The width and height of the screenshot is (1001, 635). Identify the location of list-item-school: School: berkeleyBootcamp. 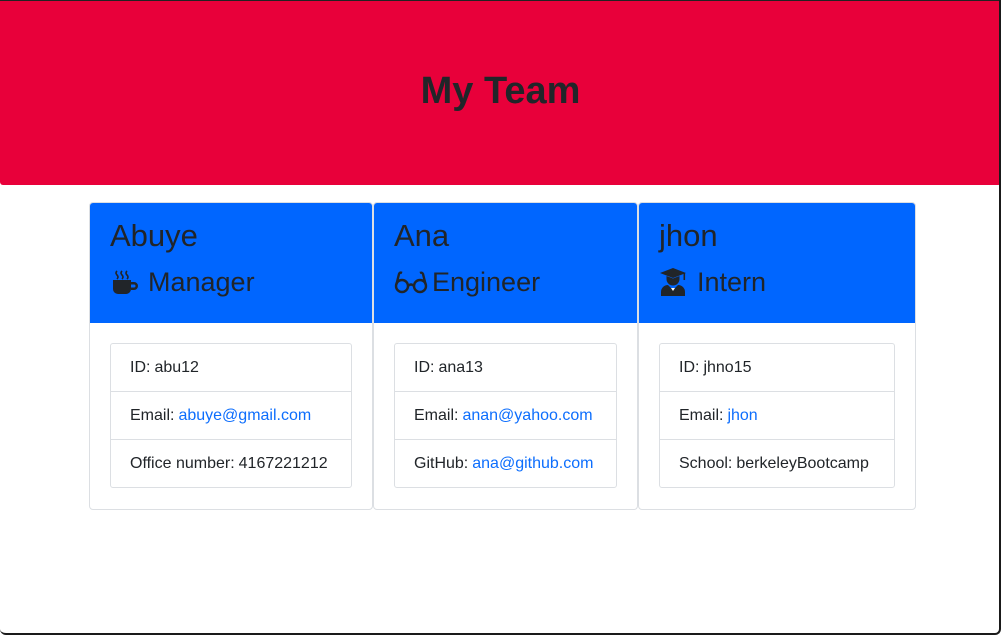
(777, 463).